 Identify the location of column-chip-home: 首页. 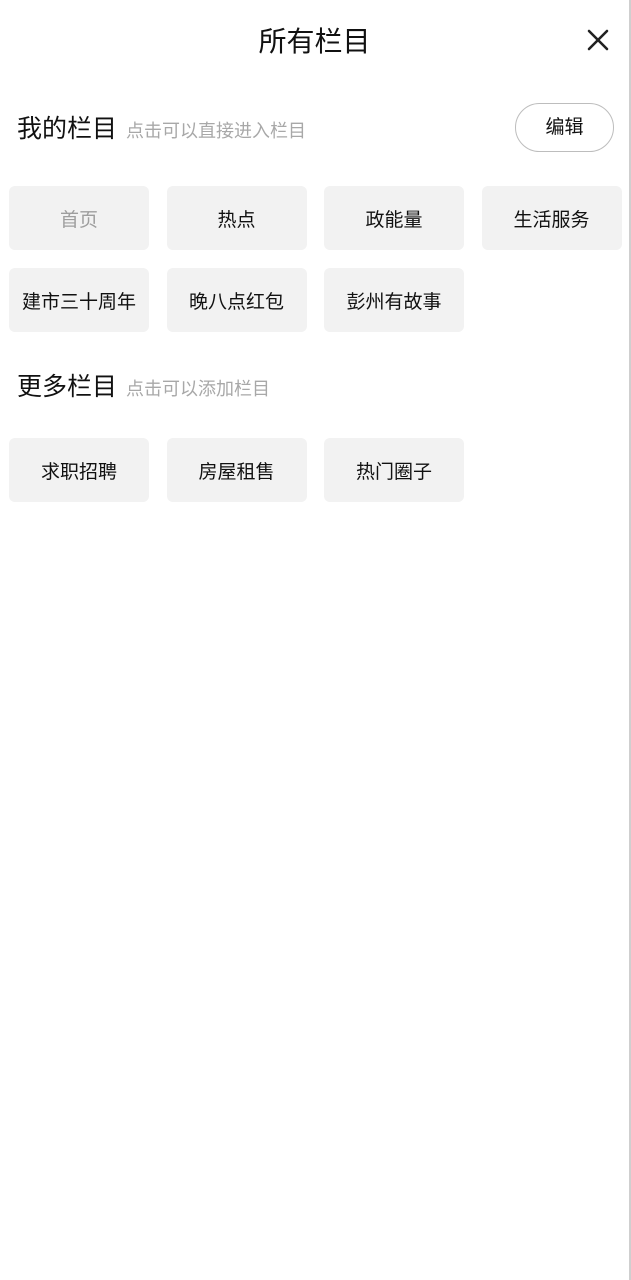
(79, 218).